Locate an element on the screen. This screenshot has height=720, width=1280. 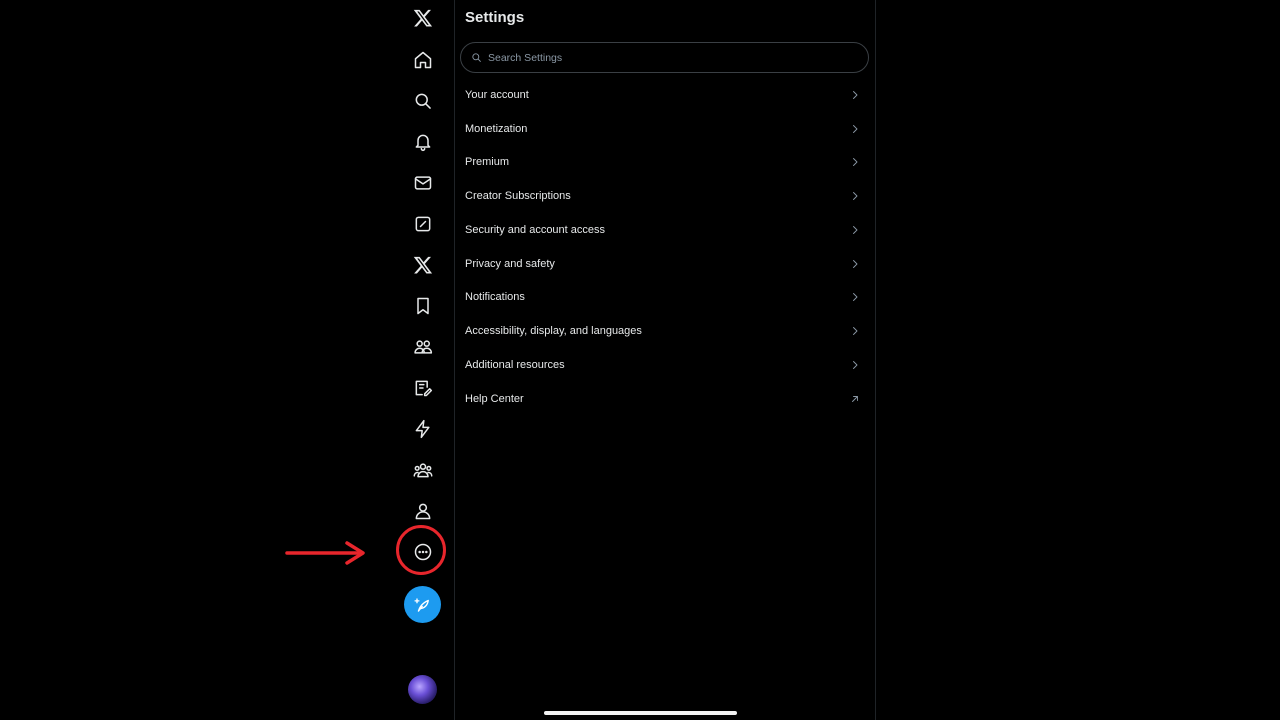
settings-item-your-account: Your account is located at coordinates (665, 95).